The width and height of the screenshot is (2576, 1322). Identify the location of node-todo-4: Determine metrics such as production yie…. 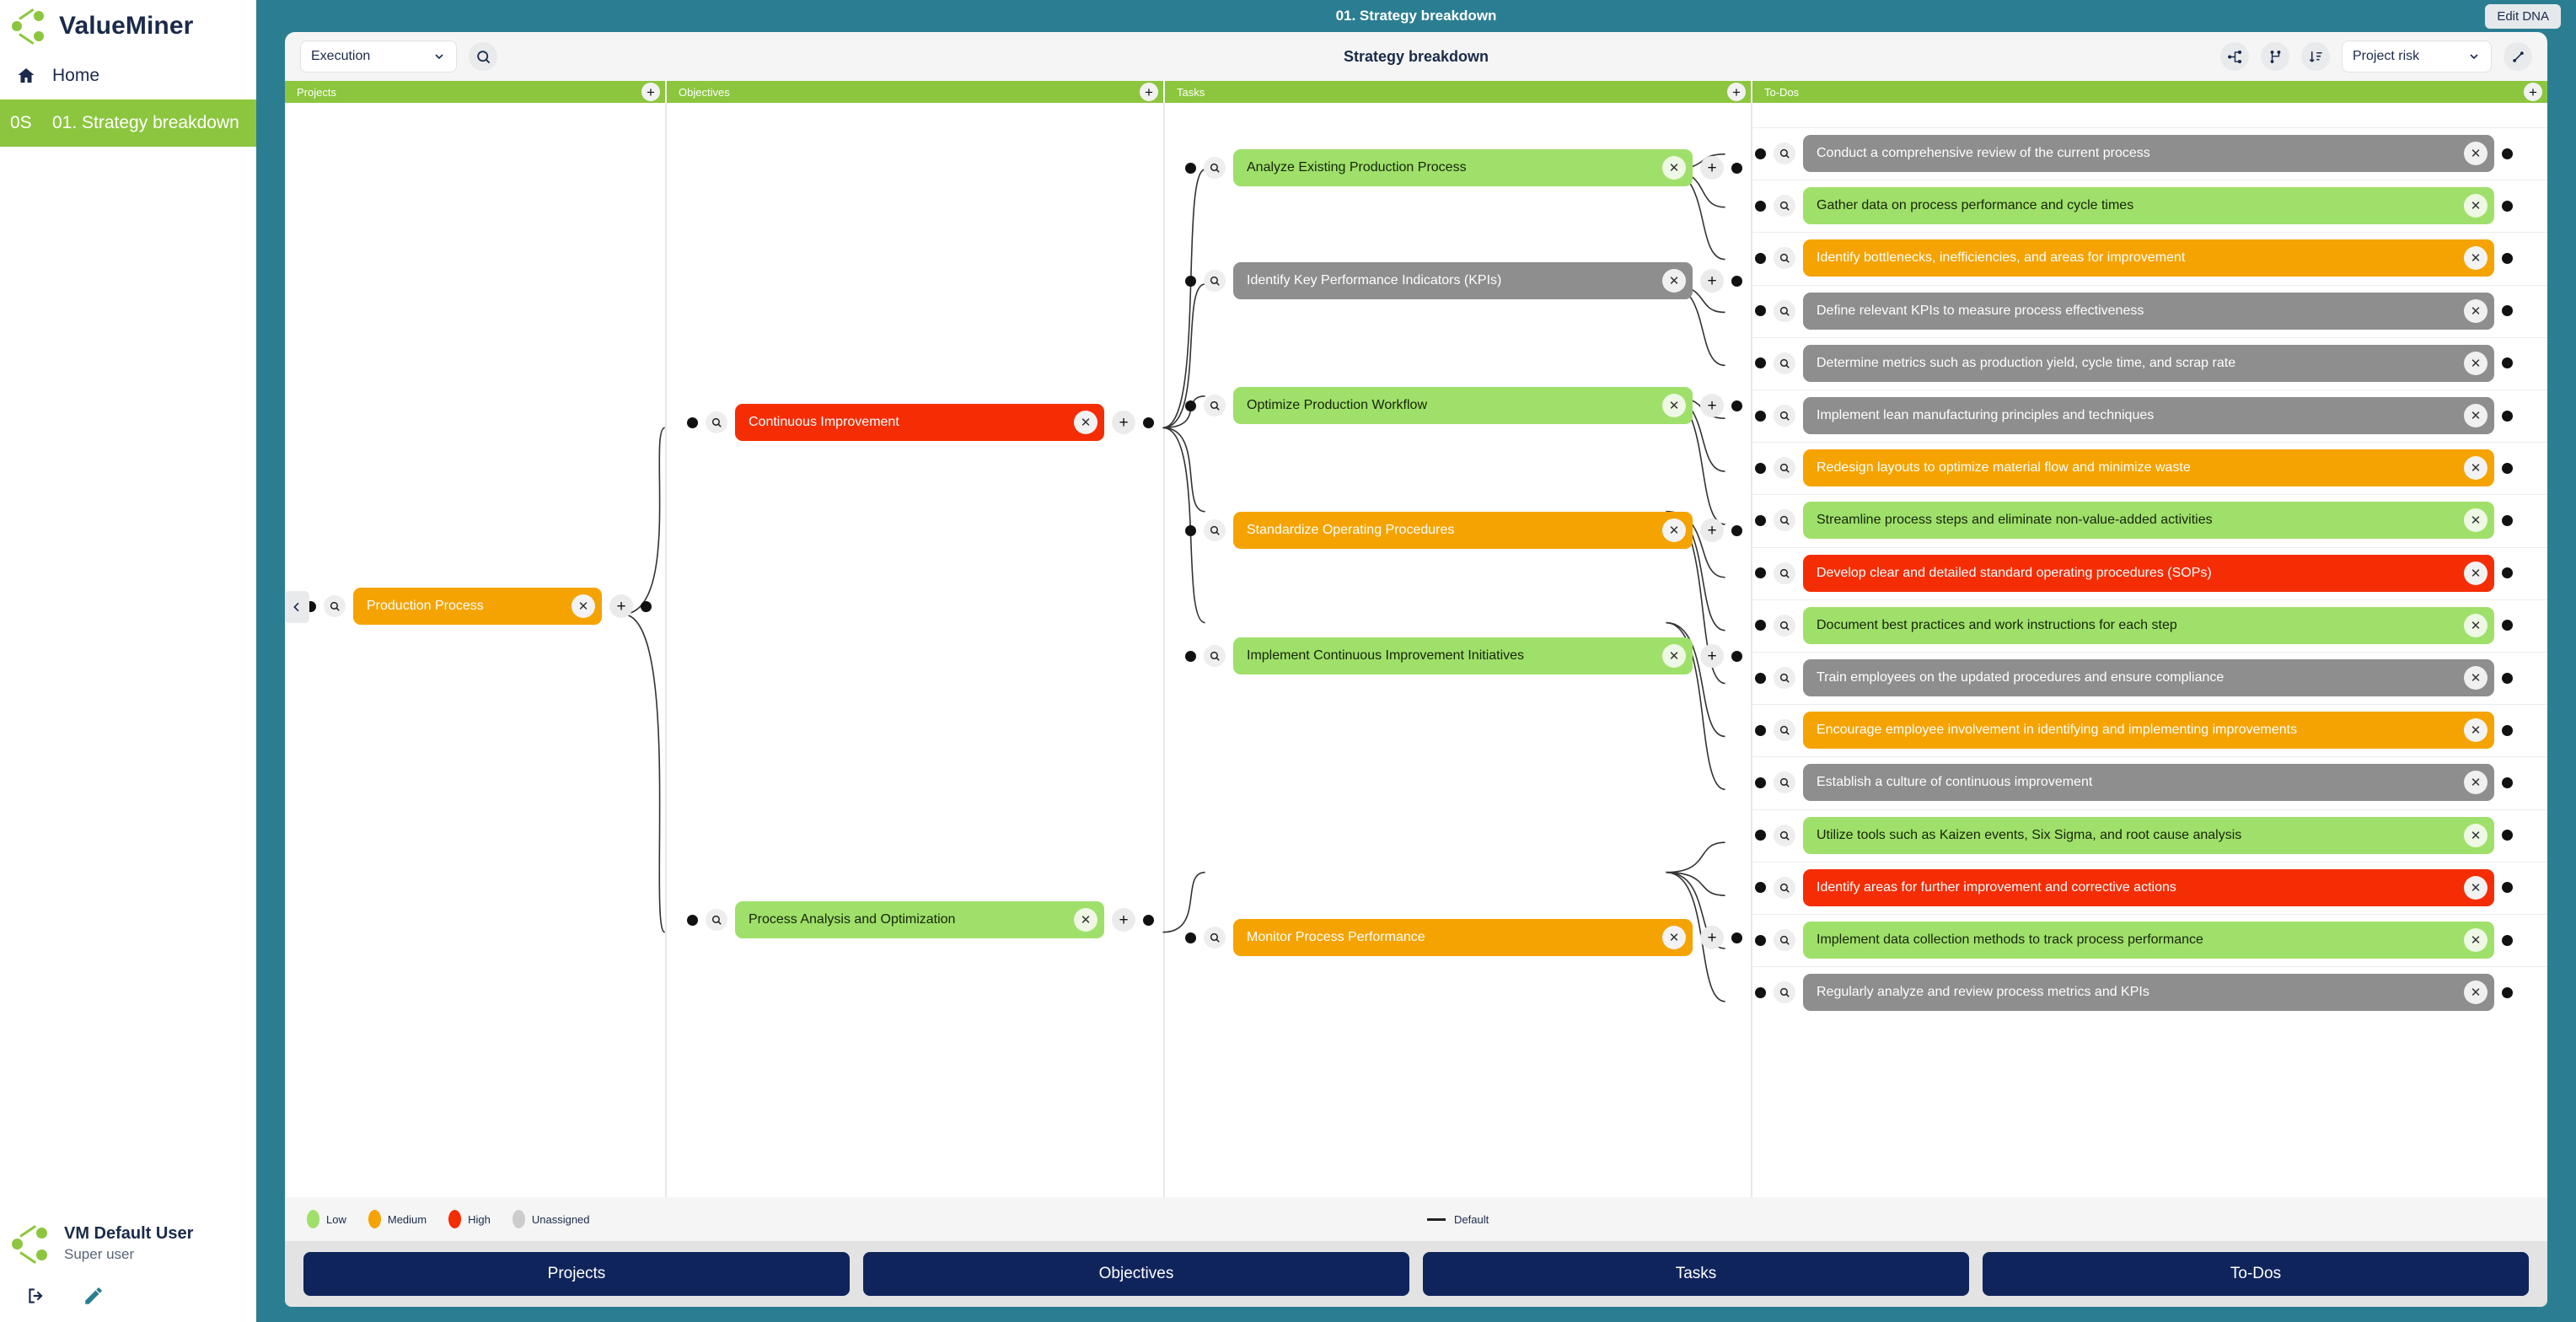
(2134, 363).